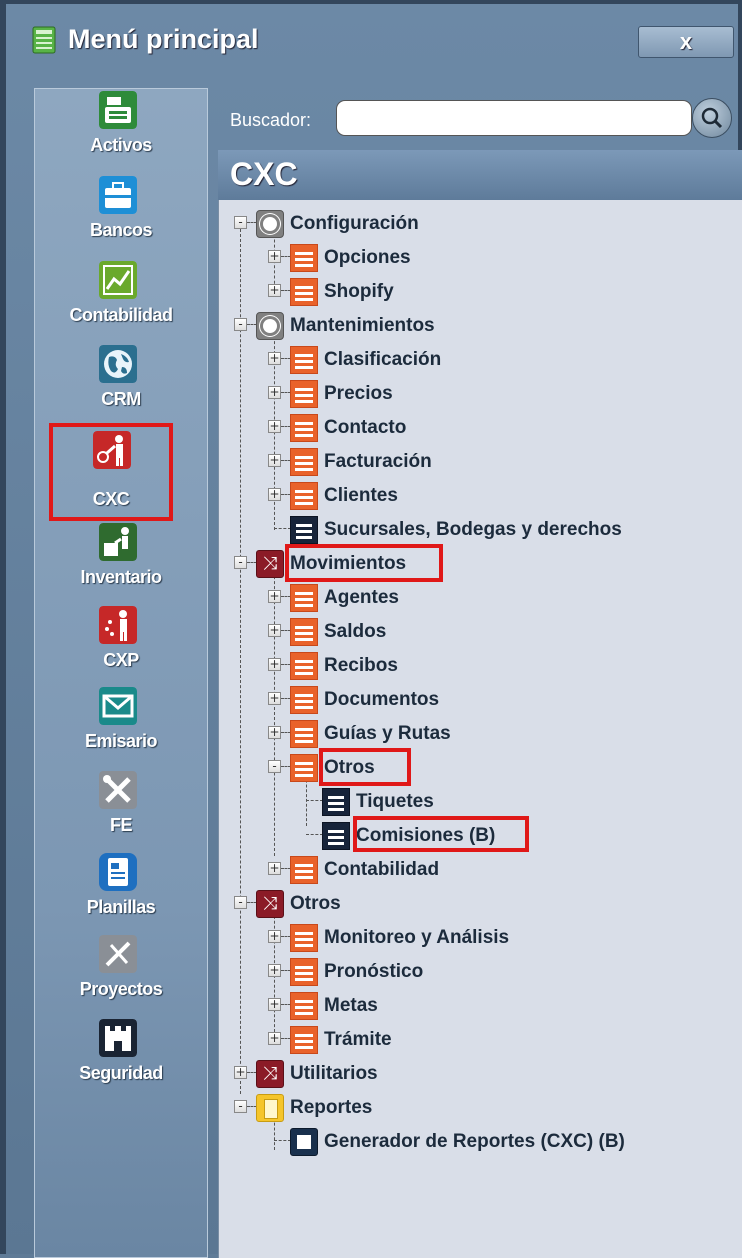 The image size is (742, 1258). What do you see at coordinates (498, 462) in the screenshot?
I see `tree-node-facturacion: + Facturación` at bounding box center [498, 462].